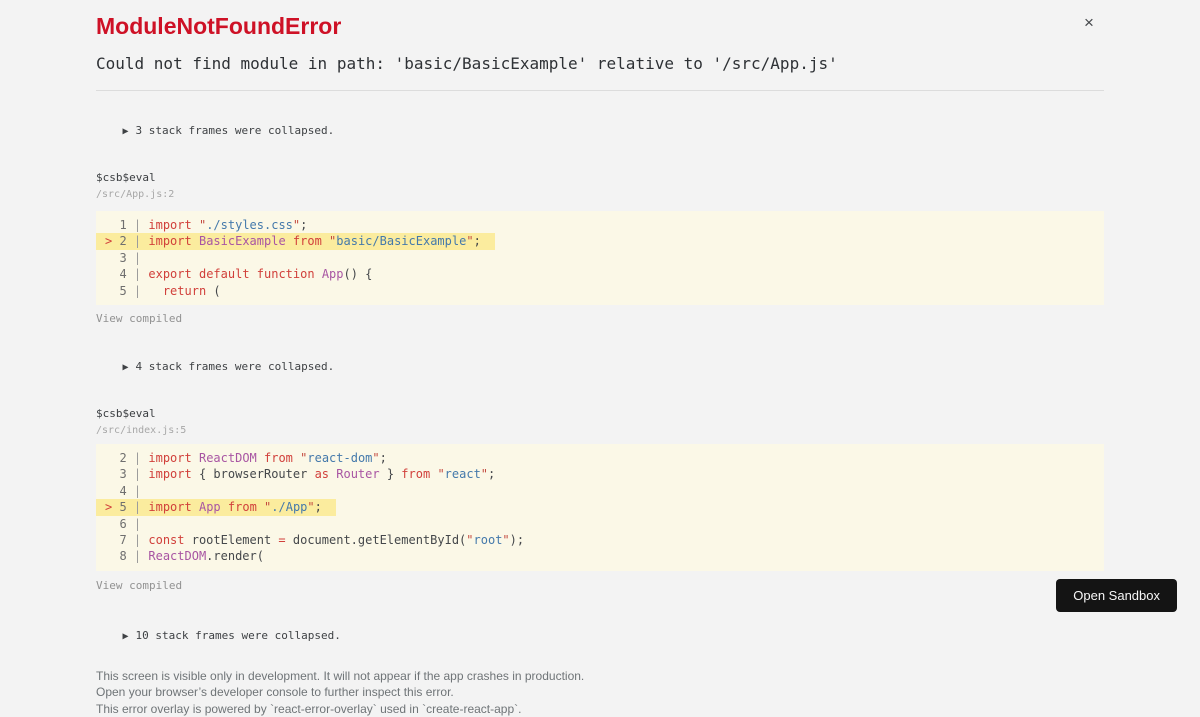  I want to click on code-line: 4 |, so click(134, 490).